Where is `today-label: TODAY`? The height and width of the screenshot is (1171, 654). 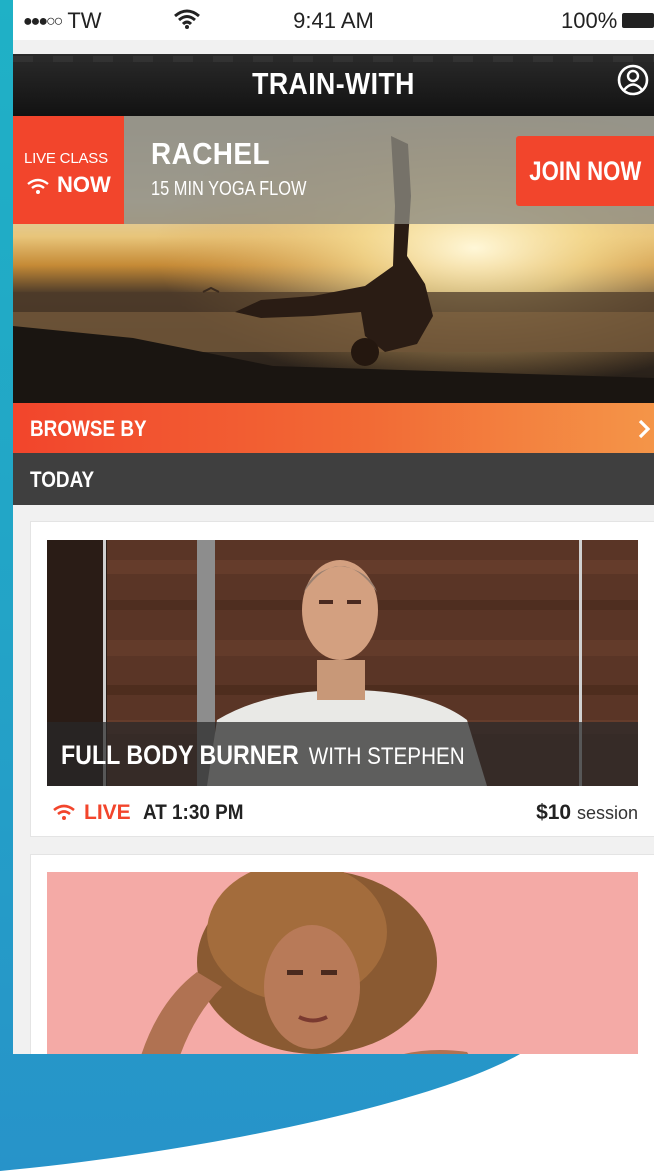 today-label: TODAY is located at coordinates (62, 479).